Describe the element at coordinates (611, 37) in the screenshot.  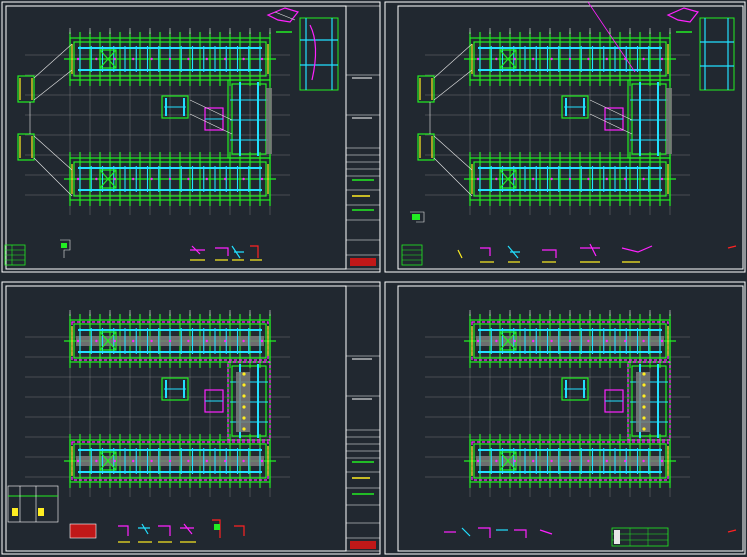
I see `leader-line` at that location.